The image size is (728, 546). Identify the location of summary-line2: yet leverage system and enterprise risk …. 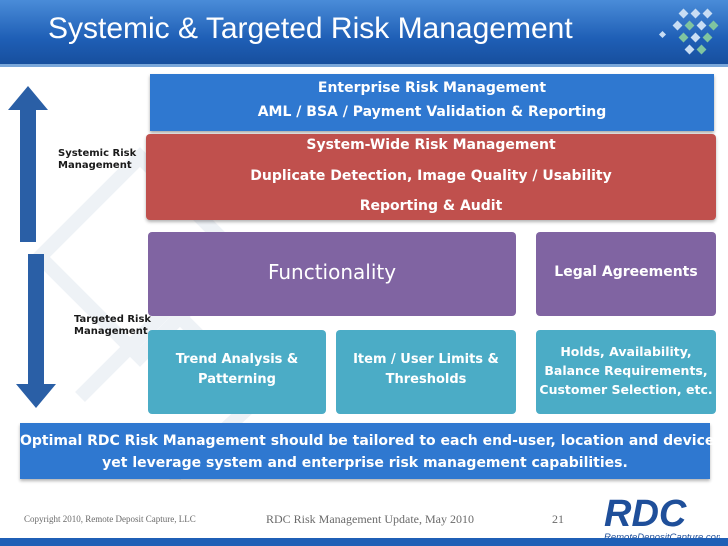
(365, 463).